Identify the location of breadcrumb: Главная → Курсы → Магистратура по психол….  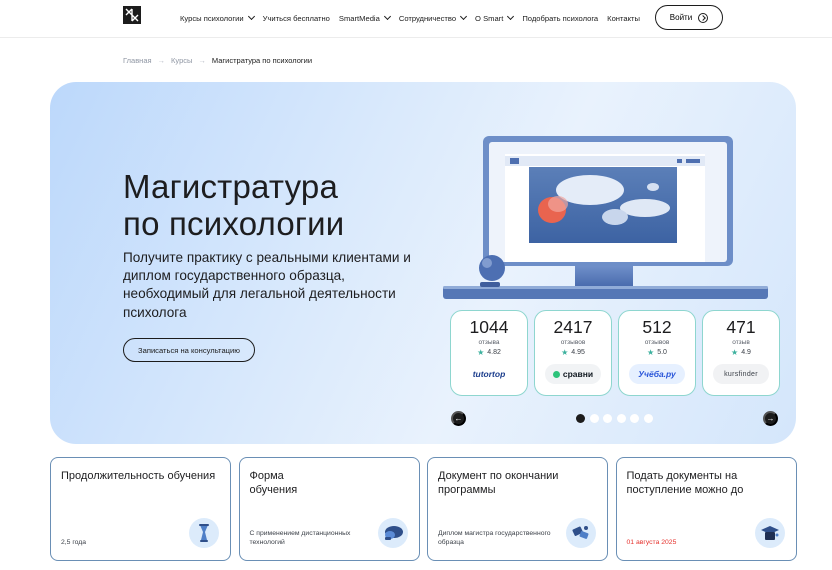
(217, 60).